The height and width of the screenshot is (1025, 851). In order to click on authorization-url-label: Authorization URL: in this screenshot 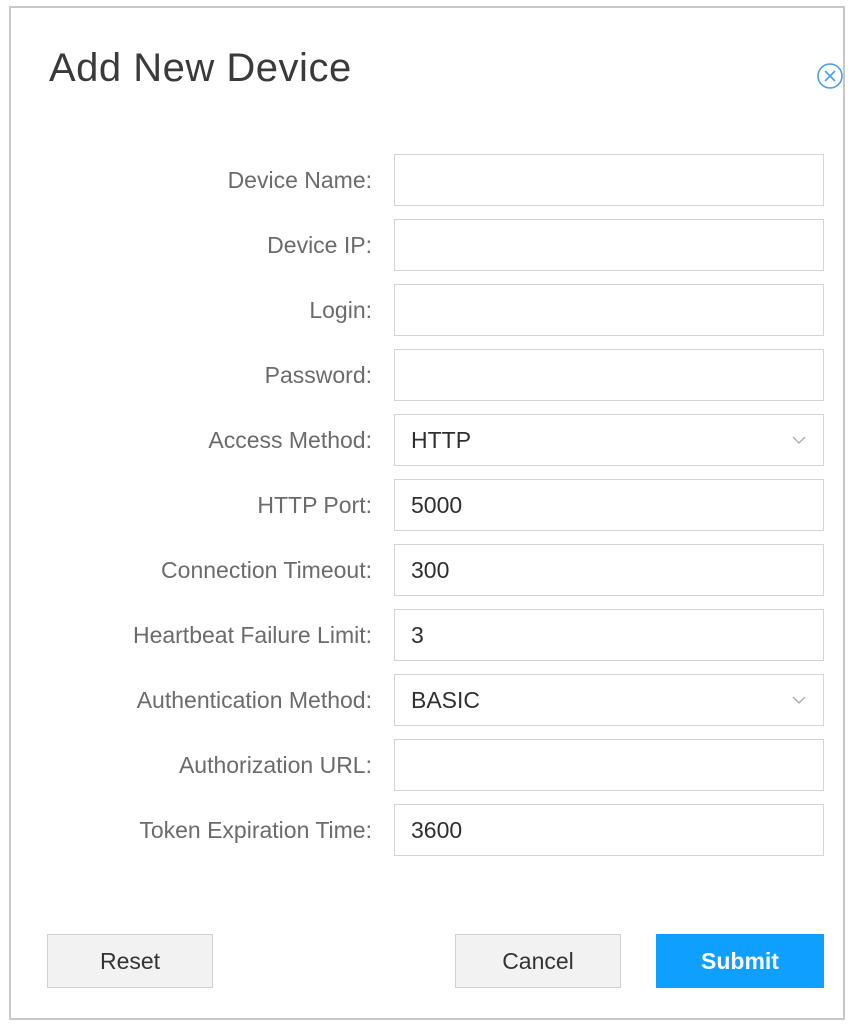, I will do `click(275, 765)`.